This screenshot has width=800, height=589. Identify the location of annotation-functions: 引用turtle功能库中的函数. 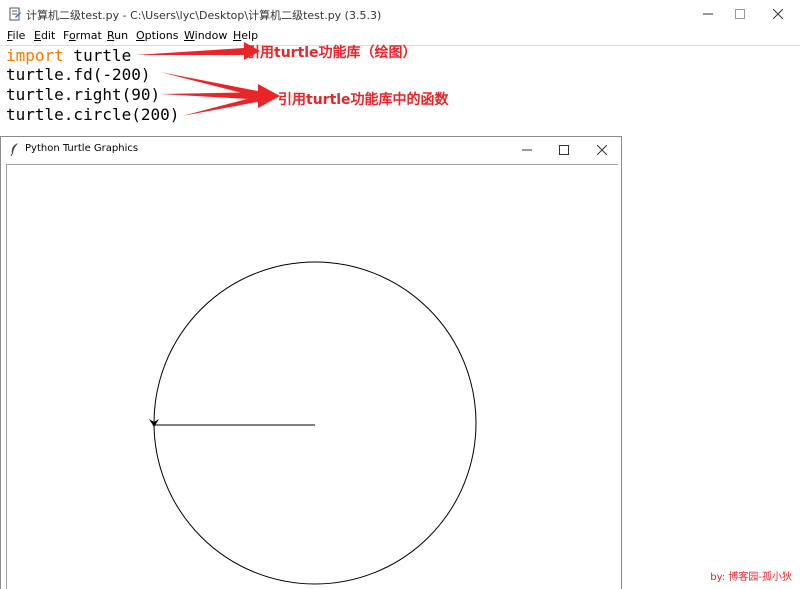
(363, 100).